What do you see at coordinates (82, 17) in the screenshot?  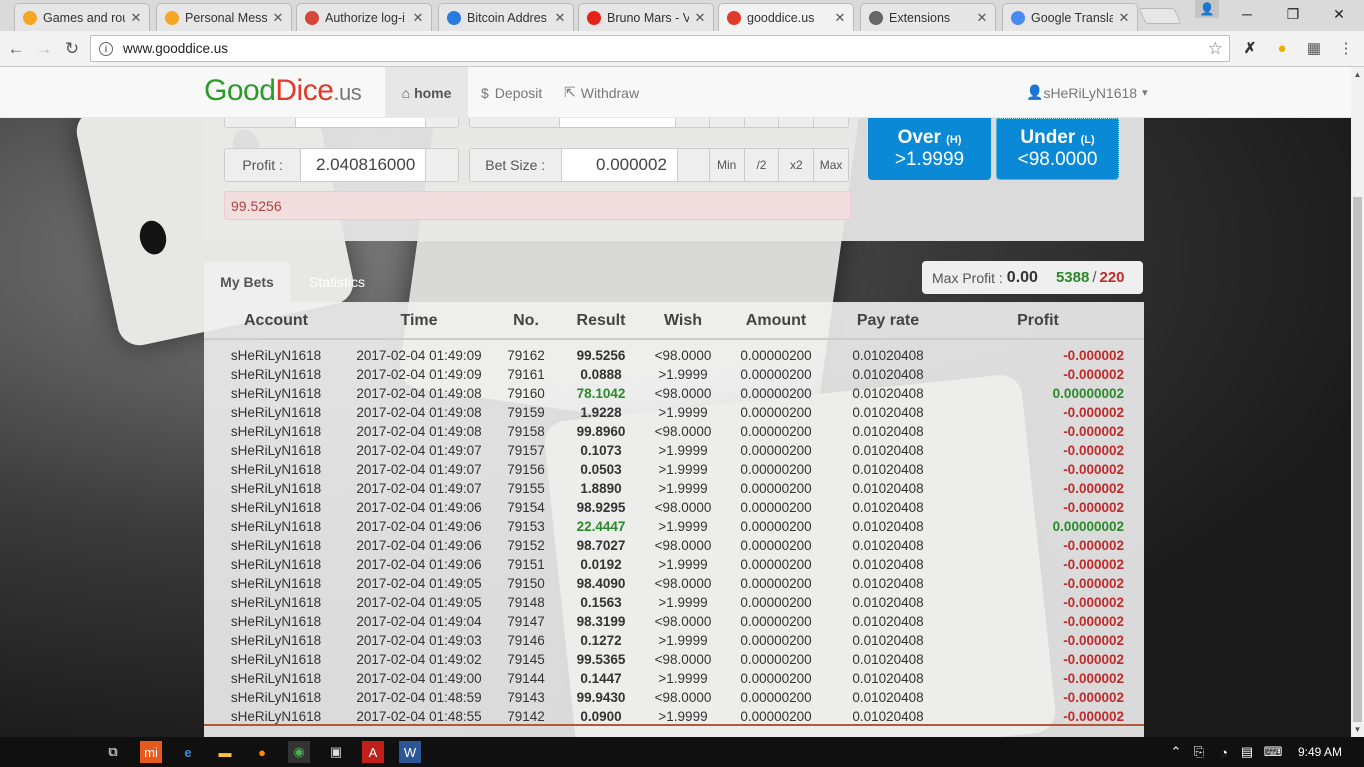 I see `browser-tab: Games and rou ✕` at bounding box center [82, 17].